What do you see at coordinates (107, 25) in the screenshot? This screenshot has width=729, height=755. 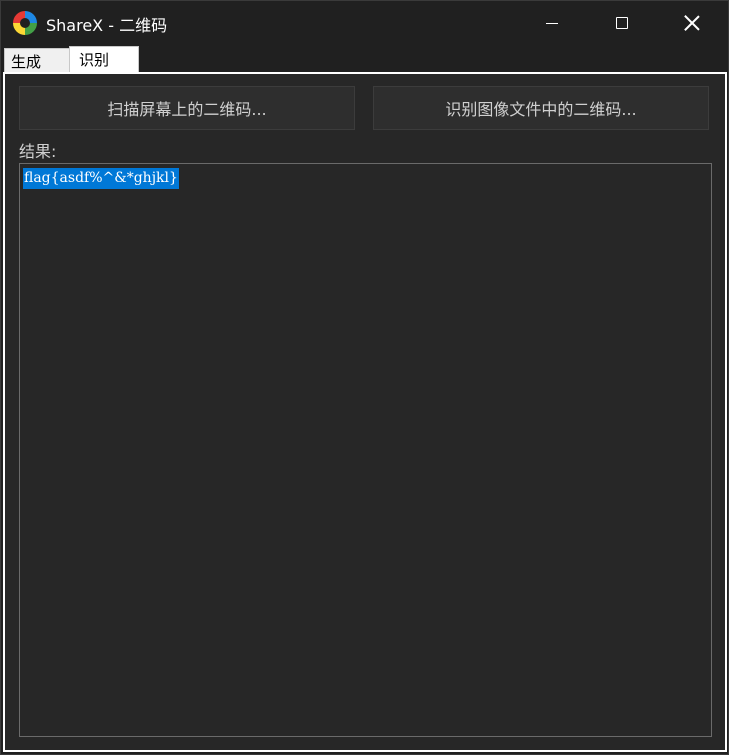 I see `window-title: ShareX - 二维码` at bounding box center [107, 25].